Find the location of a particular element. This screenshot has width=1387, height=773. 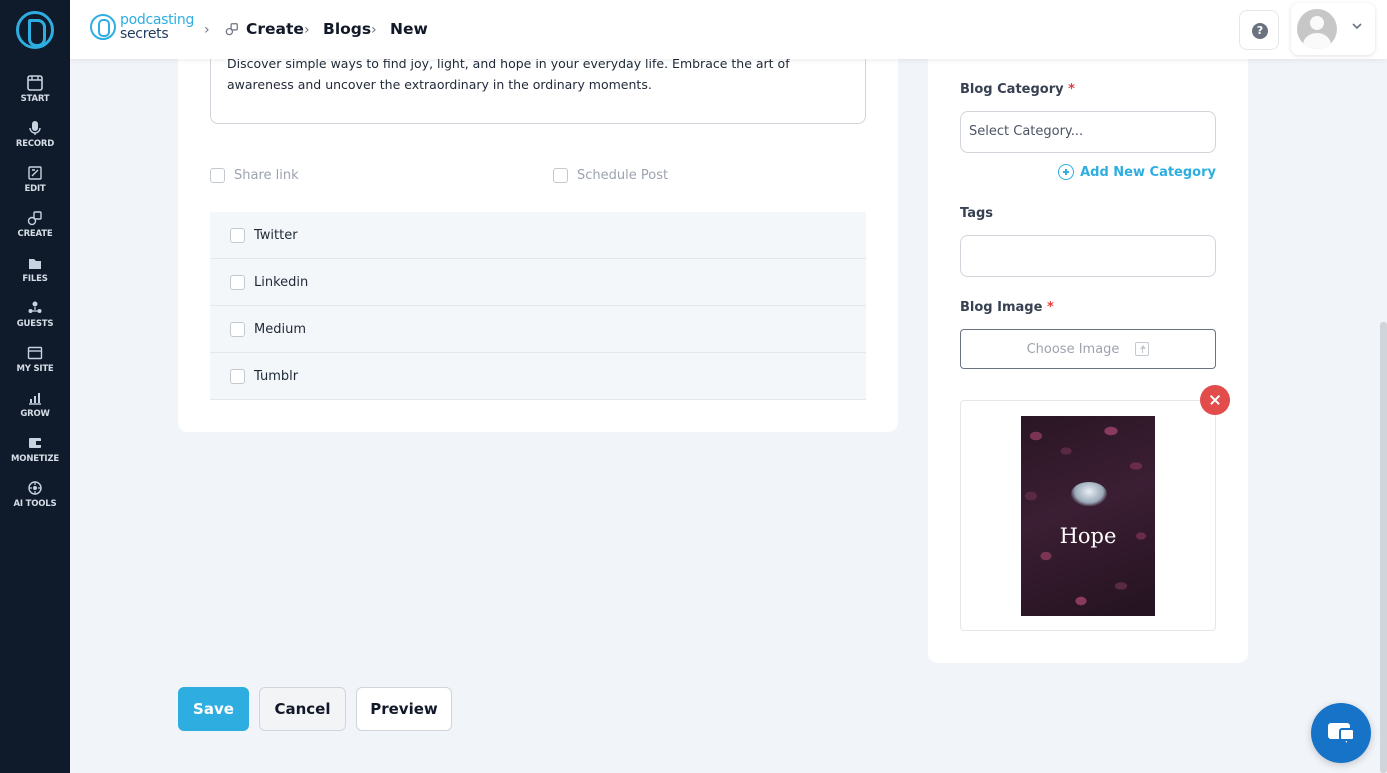

blog-category-label: Blog Category * is located at coordinates (1017, 89).